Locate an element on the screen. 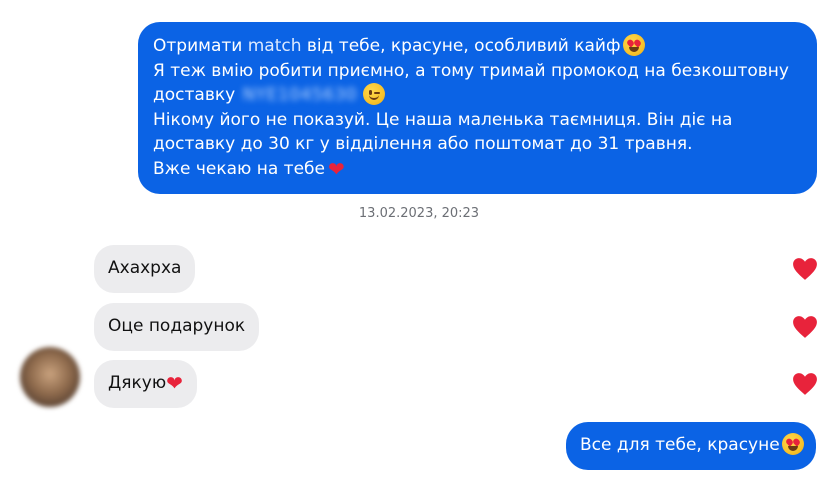 This screenshot has width=838, height=480. contact-avatar is located at coordinates (50, 377).